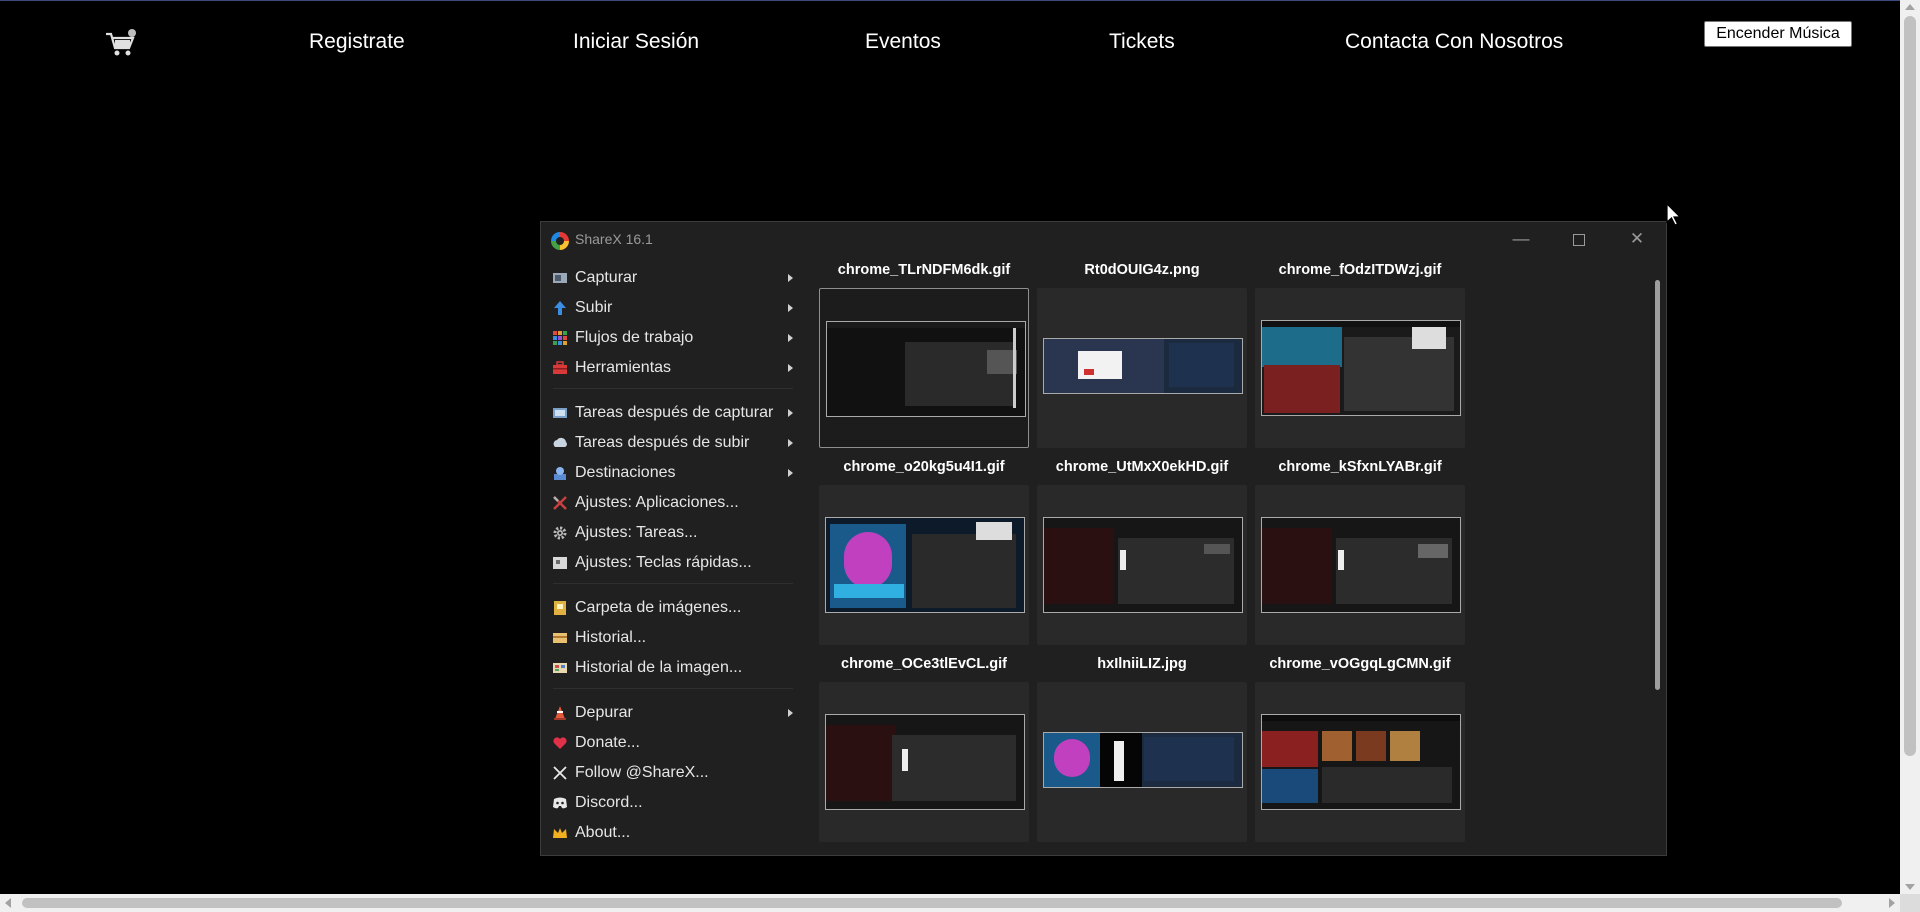 This screenshot has width=1920, height=912. What do you see at coordinates (924, 664) in the screenshot?
I see `thumbnail-filename: chrome_OCe3tlEvCL.gif` at bounding box center [924, 664].